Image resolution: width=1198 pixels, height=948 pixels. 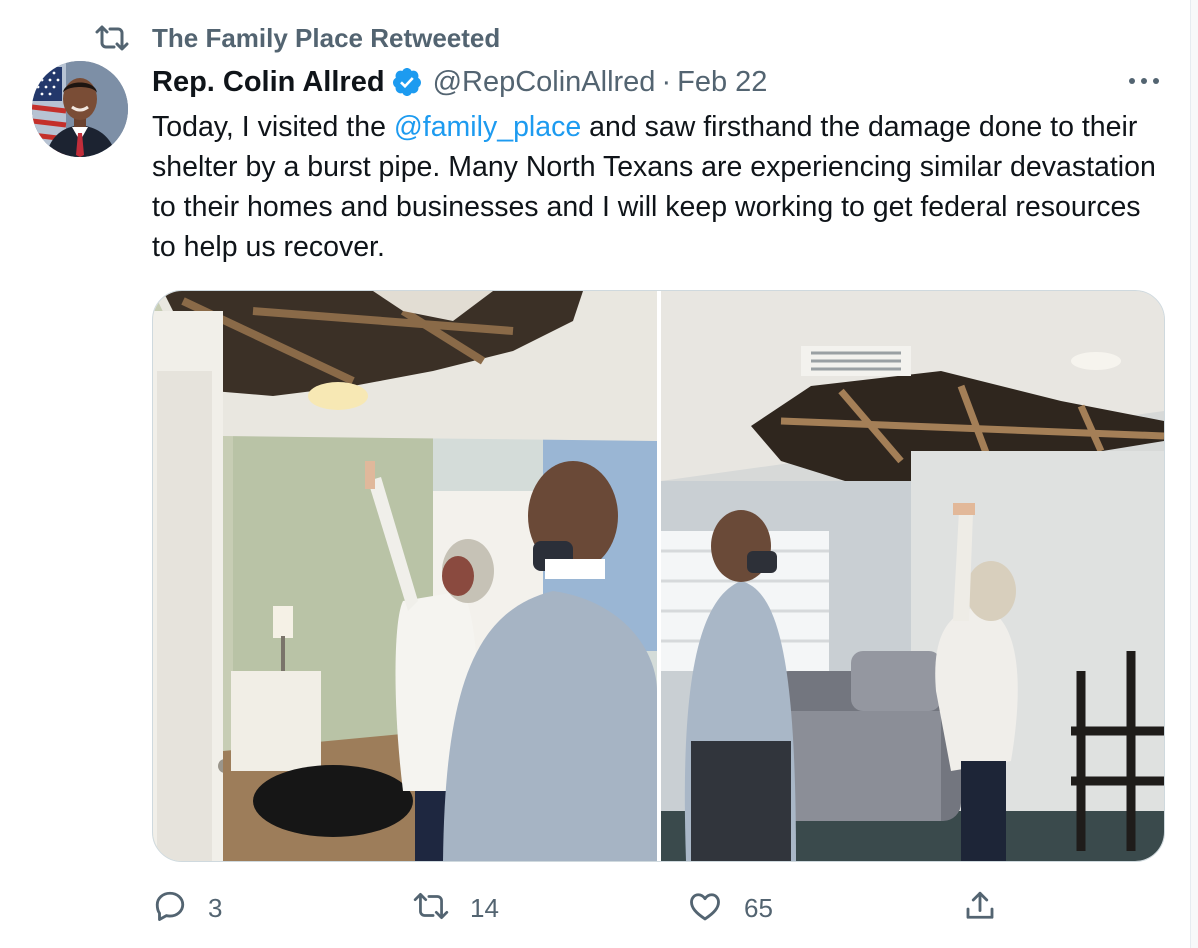 What do you see at coordinates (722, 82) in the screenshot?
I see `tweet-date: Feb 22` at bounding box center [722, 82].